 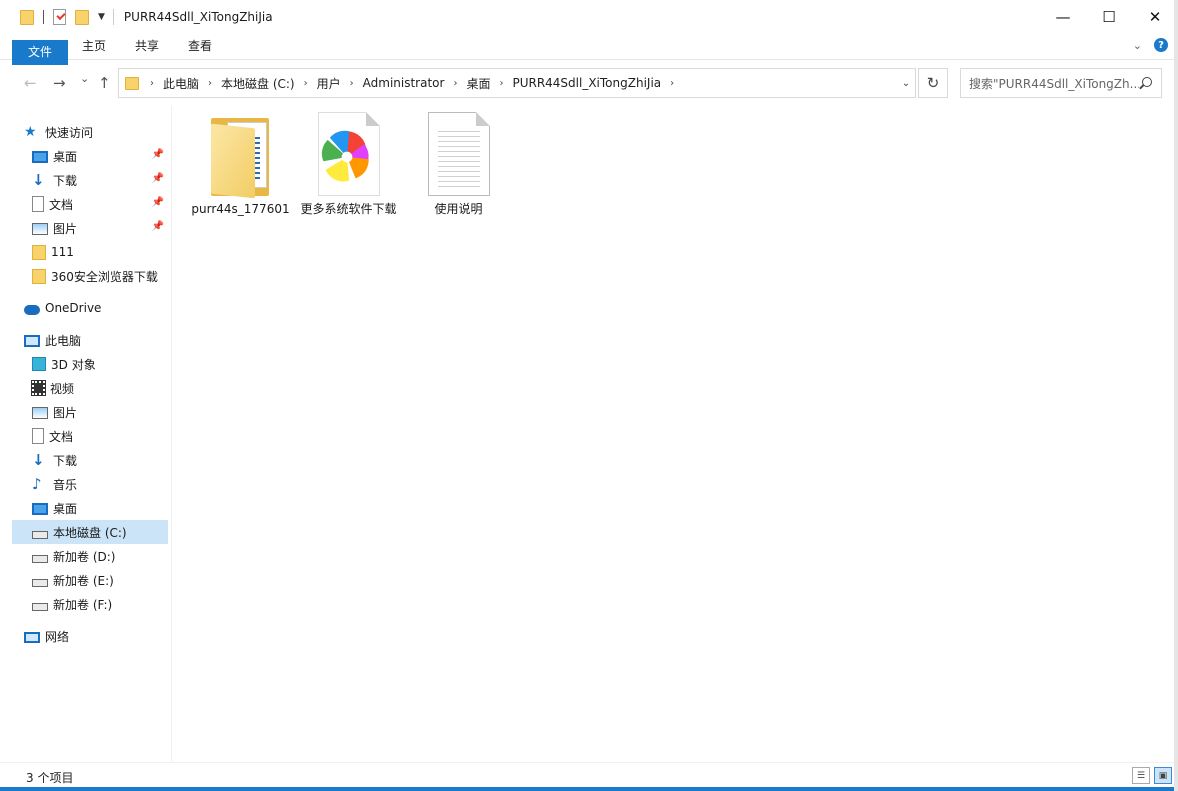 I want to click on sidebar-item-pictures: 图片 📌, so click(x=100, y=228).